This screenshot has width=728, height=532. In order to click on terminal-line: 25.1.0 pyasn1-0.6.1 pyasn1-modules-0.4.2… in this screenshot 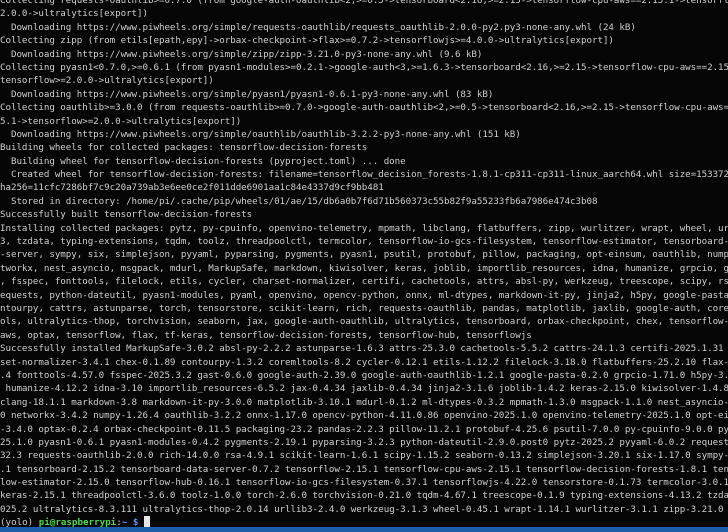, I will do `click(364, 442)`.